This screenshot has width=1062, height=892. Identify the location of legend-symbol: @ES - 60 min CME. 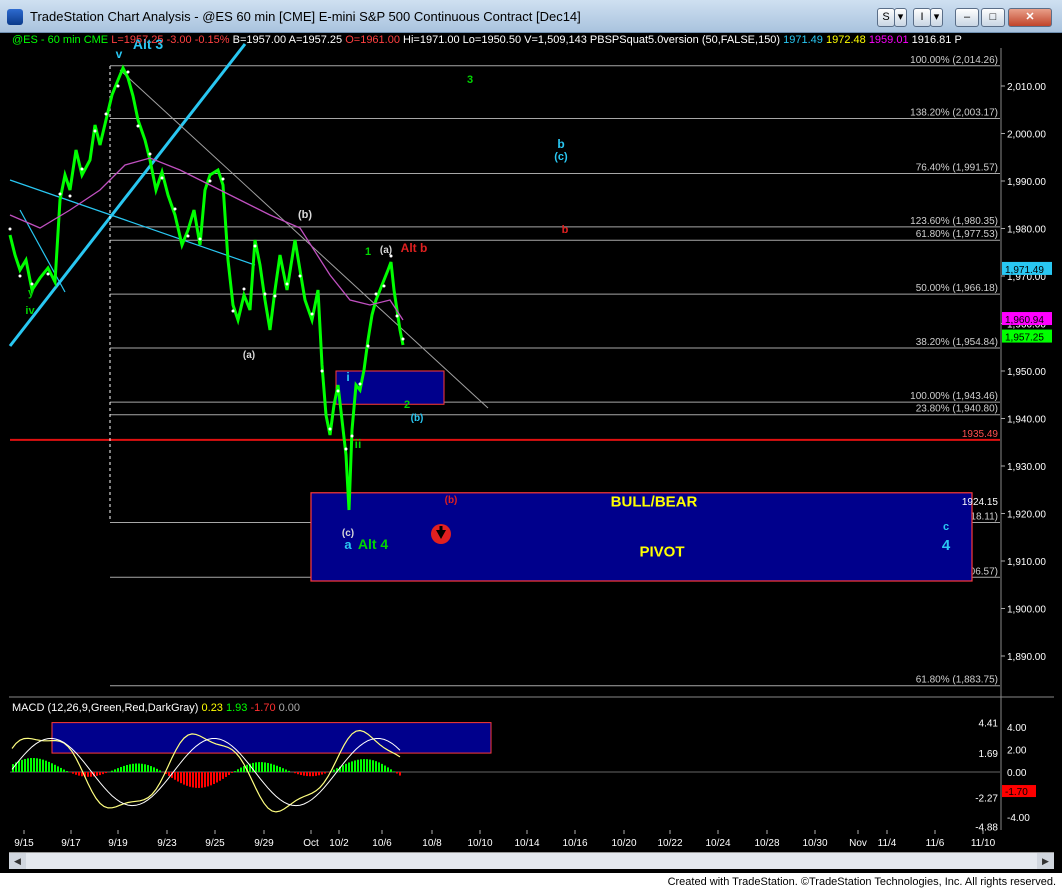
(60, 40).